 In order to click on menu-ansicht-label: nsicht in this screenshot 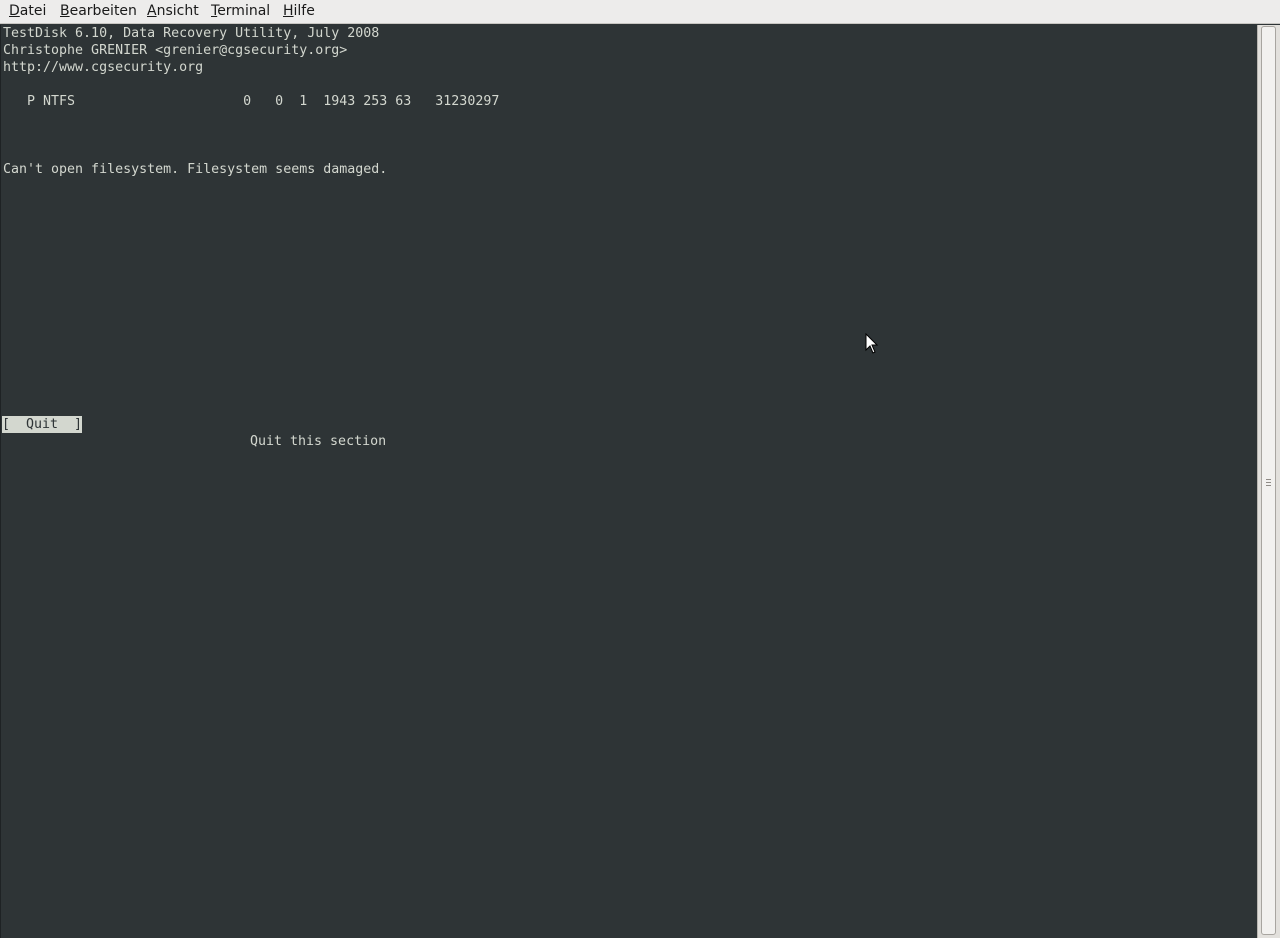, I will do `click(177, 11)`.